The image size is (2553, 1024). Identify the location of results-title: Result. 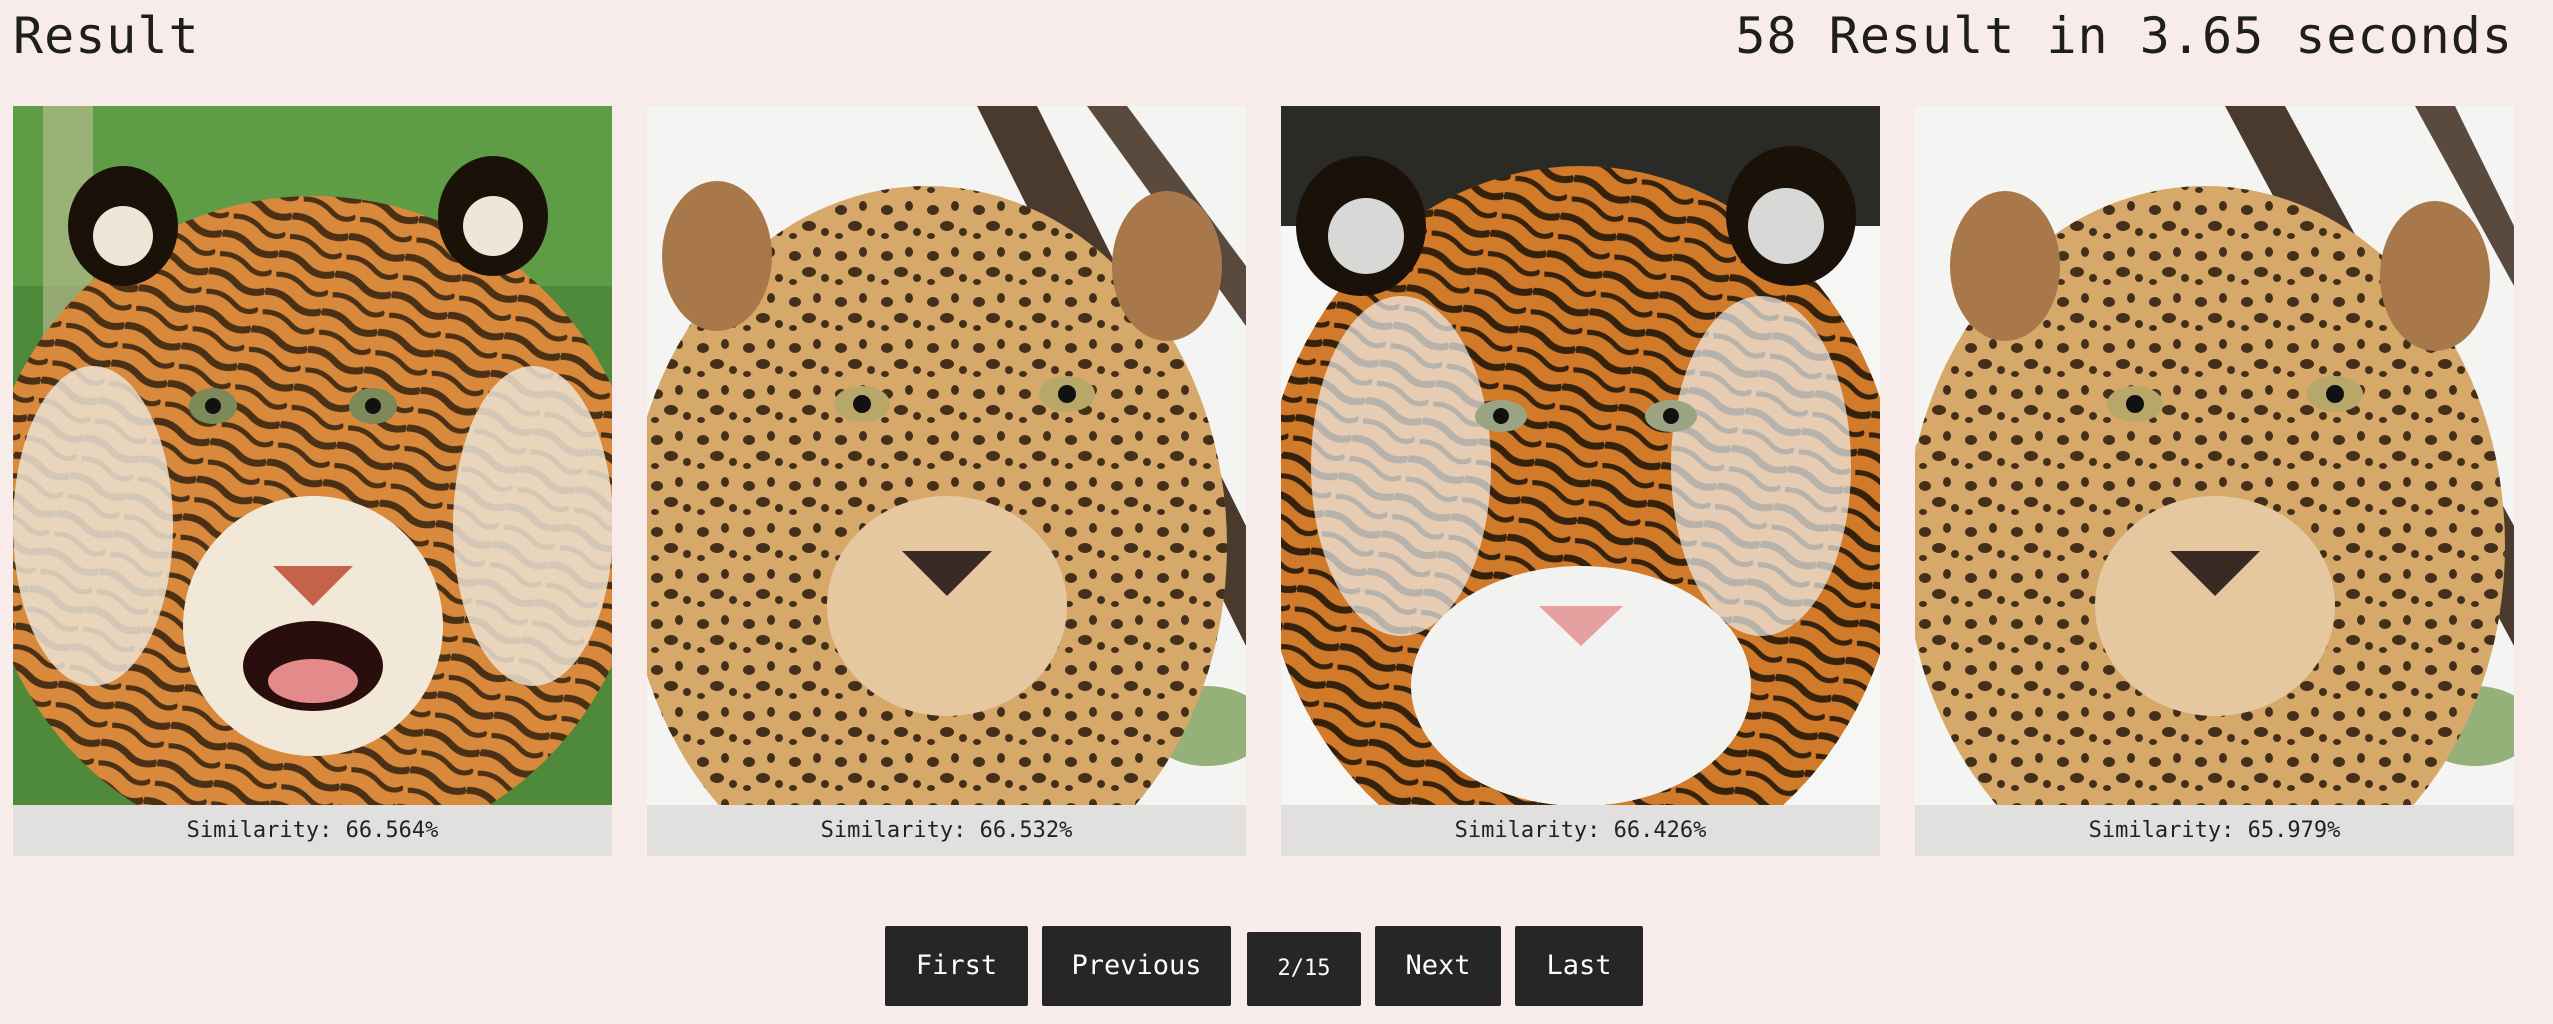
(106, 36).